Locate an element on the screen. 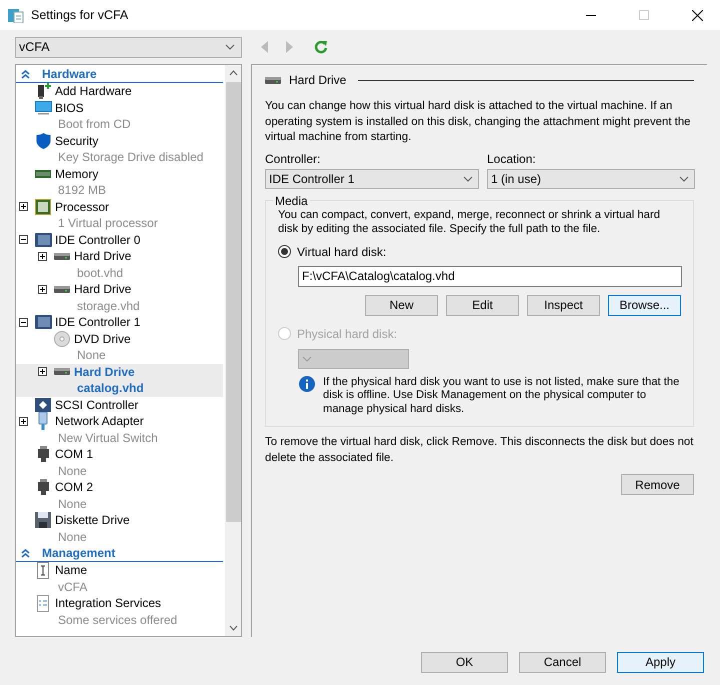 The width and height of the screenshot is (720, 685). section-title: Hardware is located at coordinates (69, 74).